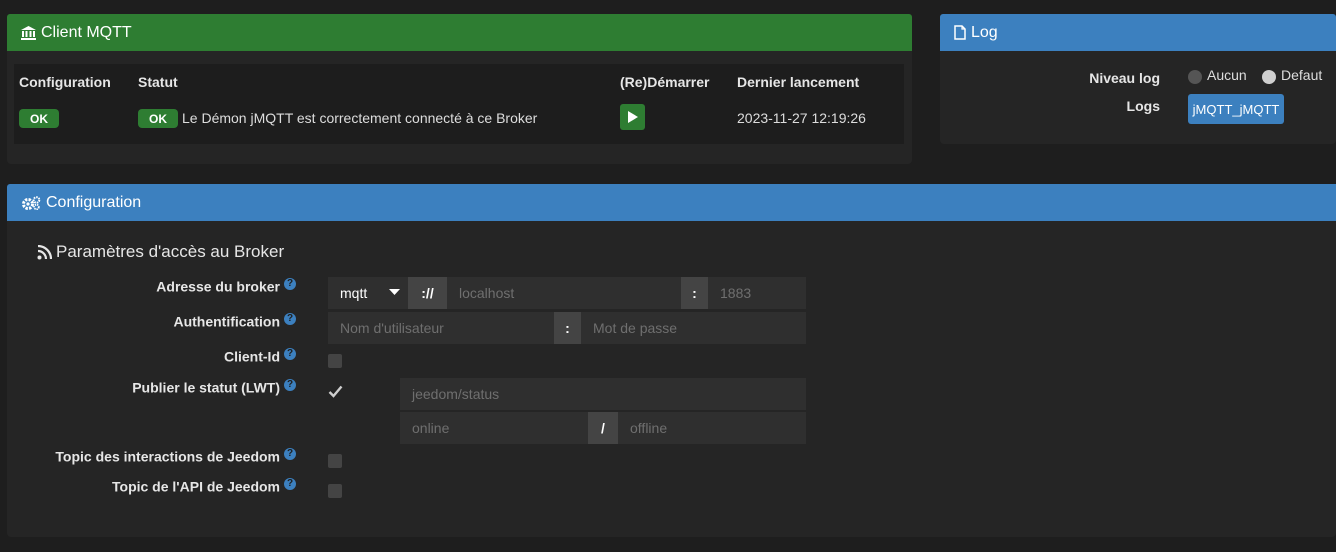  What do you see at coordinates (94, 202) in the screenshot?
I see `configuration-title: Configuration` at bounding box center [94, 202].